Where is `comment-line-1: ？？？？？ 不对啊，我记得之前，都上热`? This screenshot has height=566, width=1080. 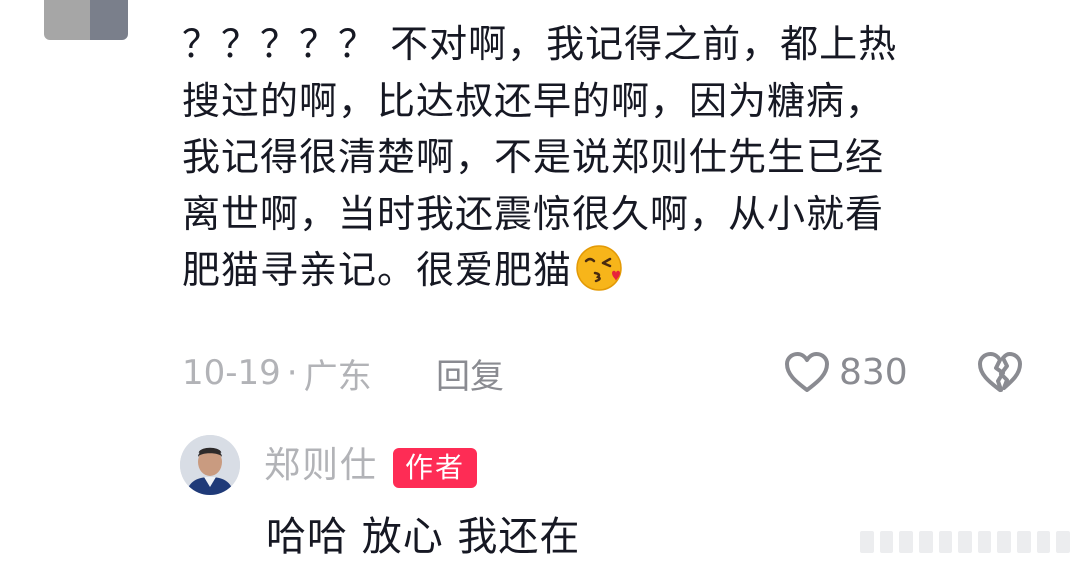
comment-line-1: ？？？？？ 不对啊，我记得之前，都上热 is located at coordinates (540, 44).